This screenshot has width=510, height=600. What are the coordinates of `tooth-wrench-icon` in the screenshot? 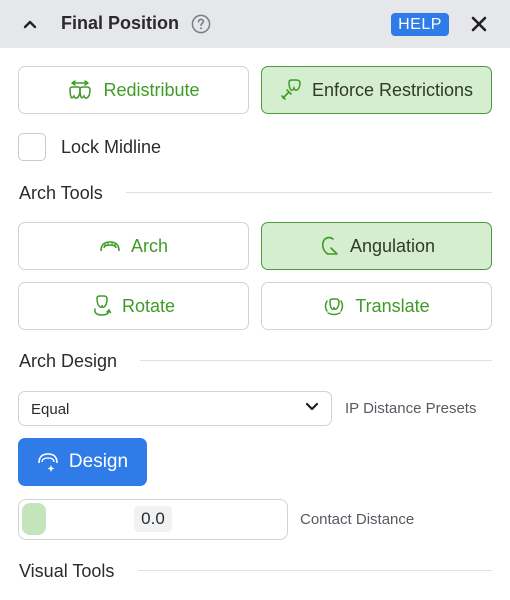 It's located at (291, 89).